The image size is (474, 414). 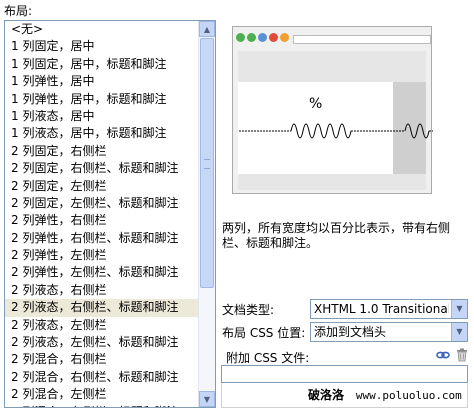 I want to click on scroll-thumb, so click(x=207, y=163).